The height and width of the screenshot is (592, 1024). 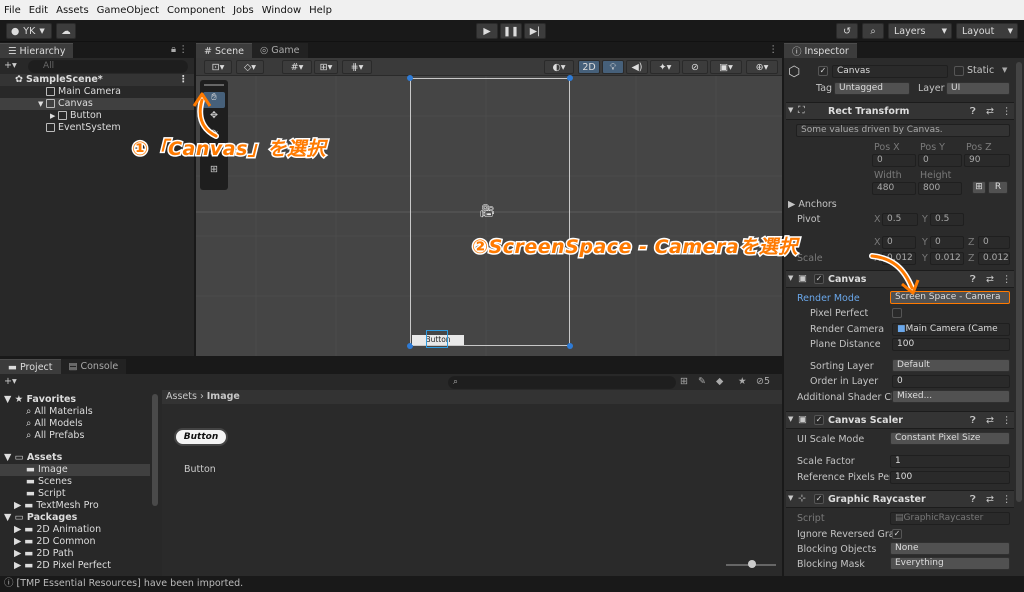 I want to click on package-item: ▶ ▬ 2D Animation, so click(x=50, y=530).